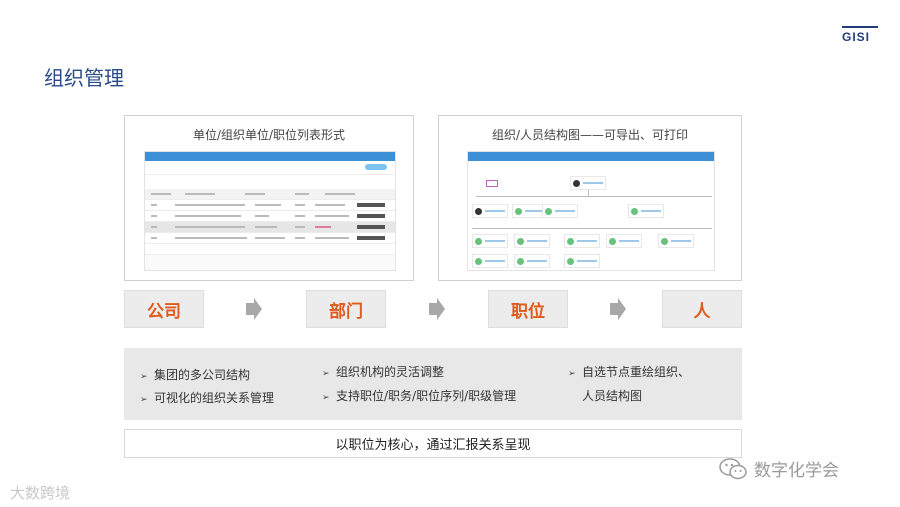  I want to click on summary-banner: 以职位为核心，通过汇报关系呈现, so click(433, 443).